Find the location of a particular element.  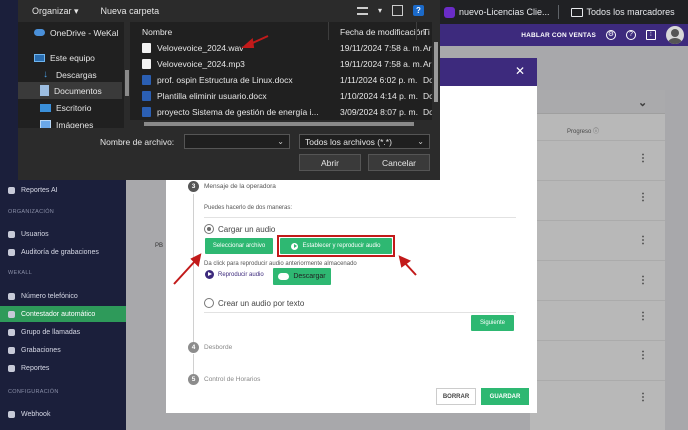

select-file-label: Seleccionar archivo is located at coordinates (239, 246).